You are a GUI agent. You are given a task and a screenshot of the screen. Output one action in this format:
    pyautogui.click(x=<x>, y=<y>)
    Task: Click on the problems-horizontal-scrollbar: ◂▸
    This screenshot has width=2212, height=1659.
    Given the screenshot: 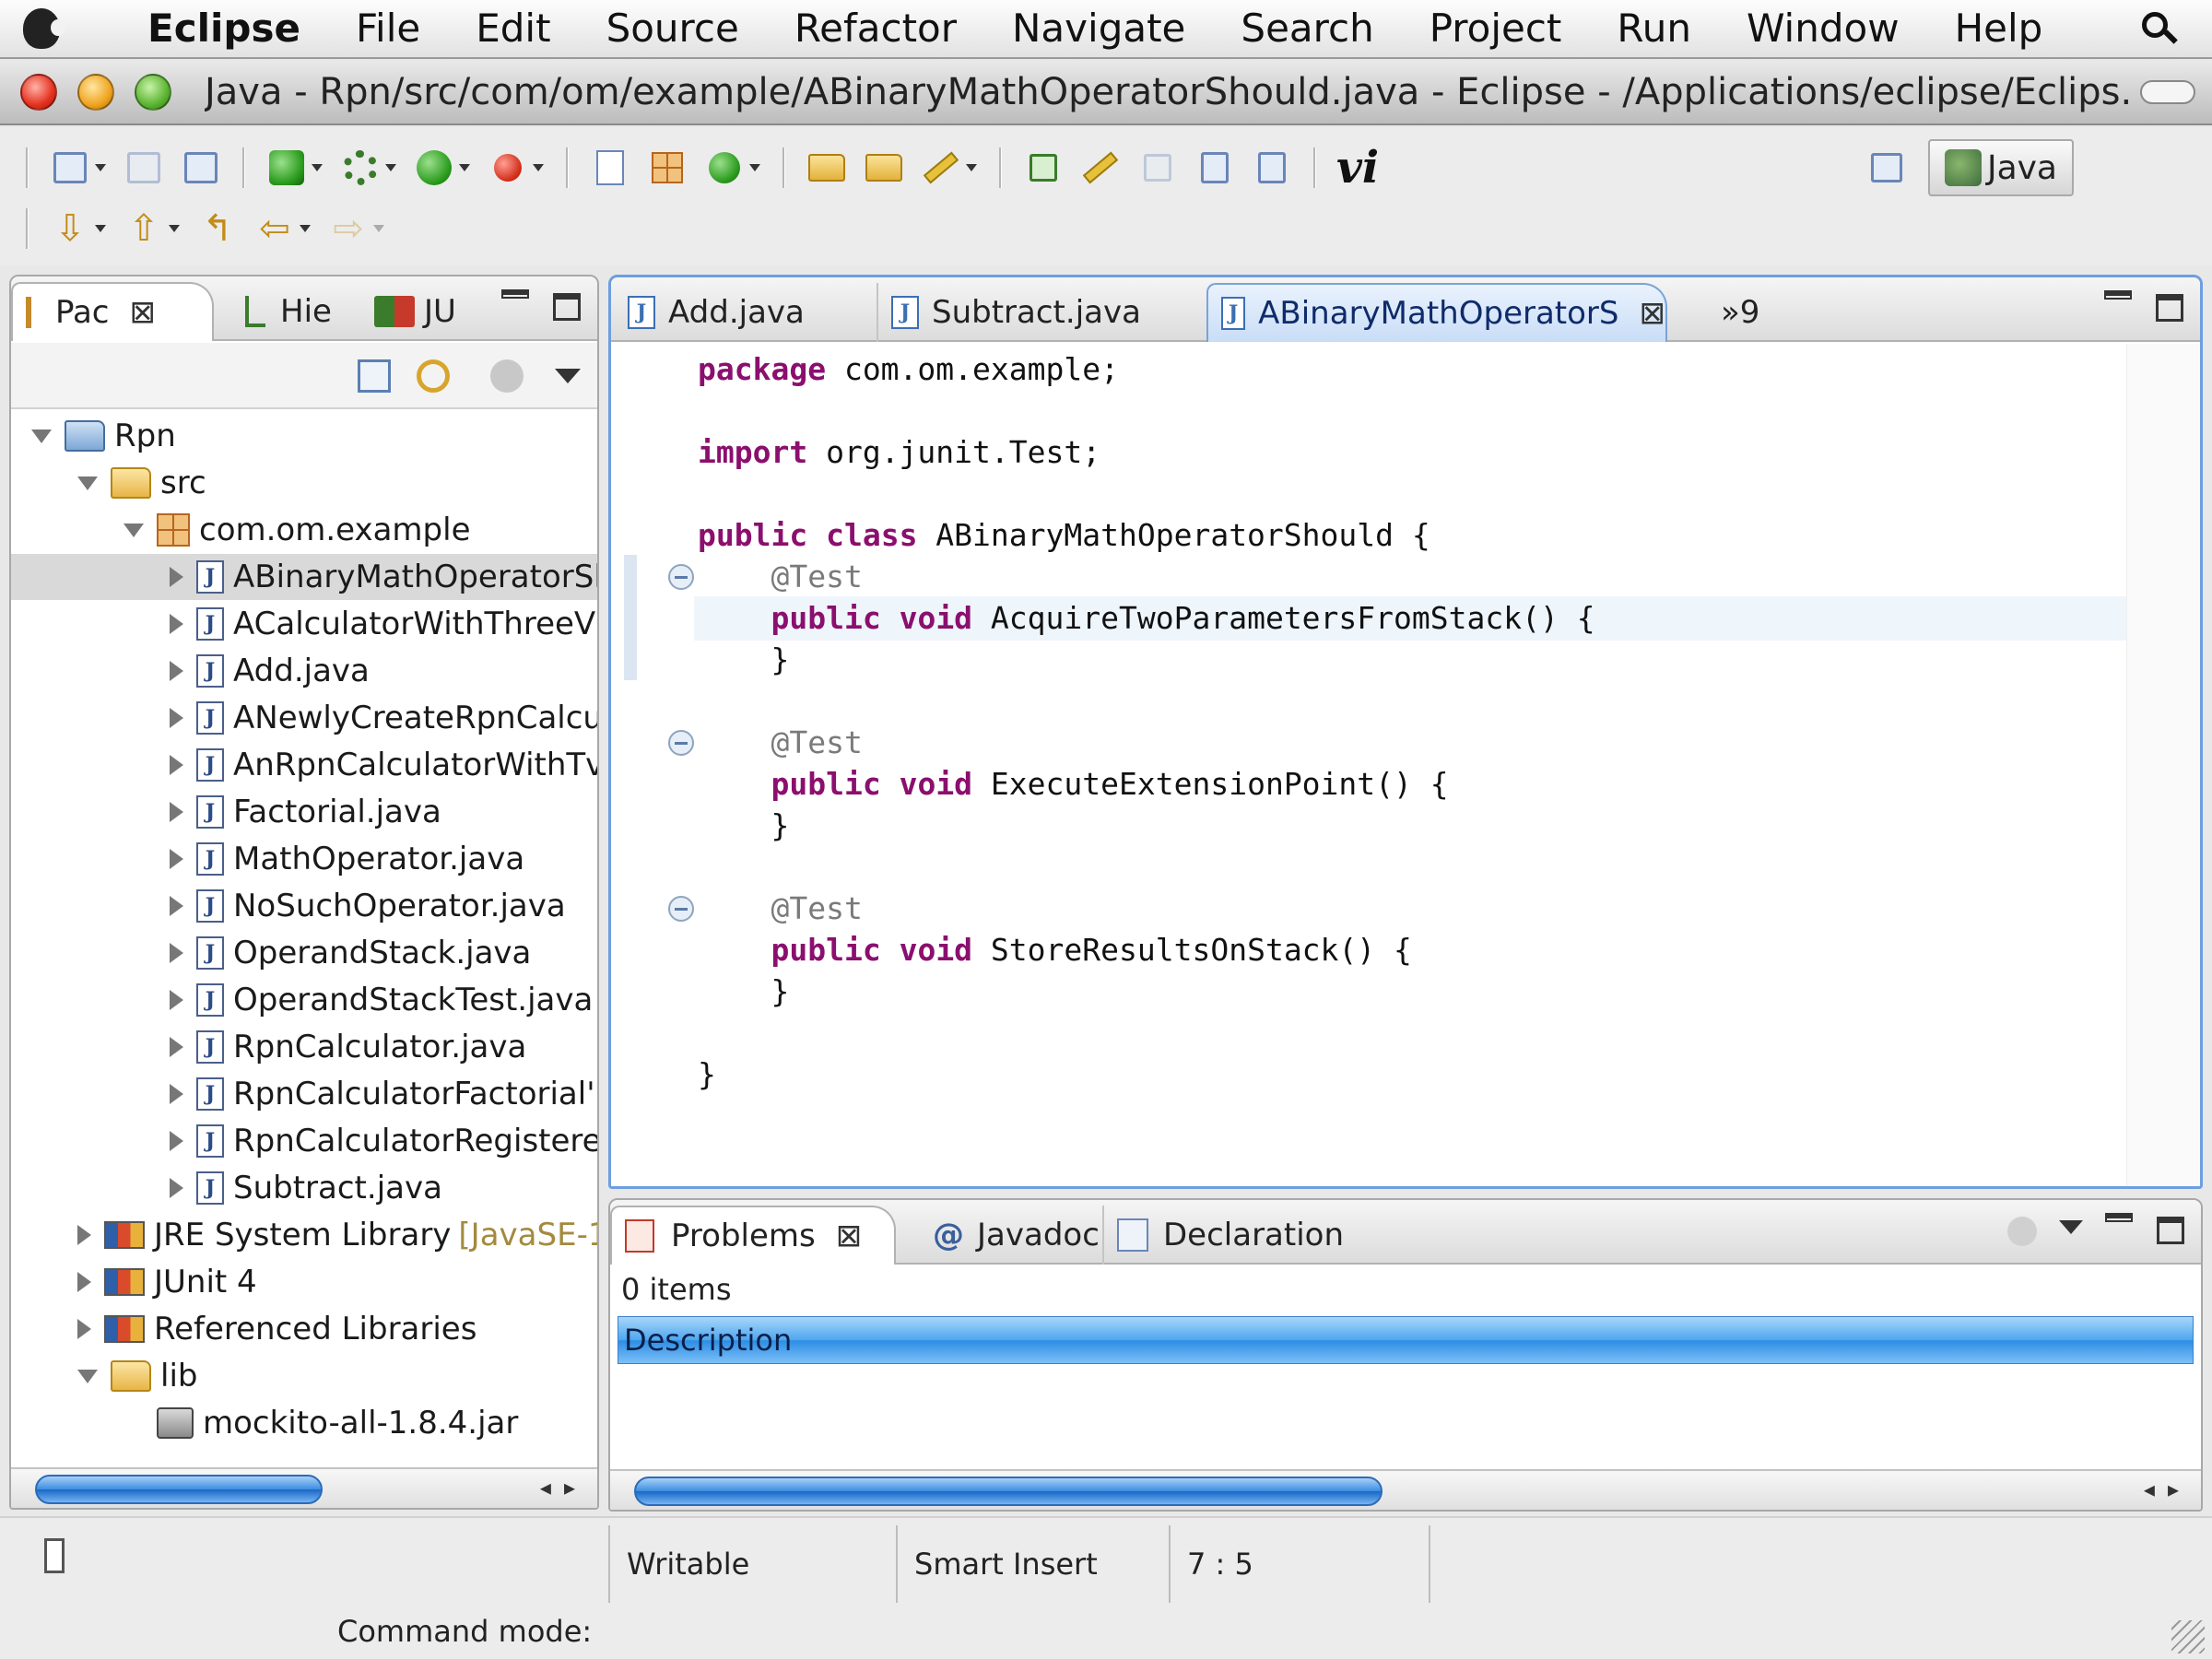 What is the action you would take?
    pyautogui.click(x=1405, y=1489)
    